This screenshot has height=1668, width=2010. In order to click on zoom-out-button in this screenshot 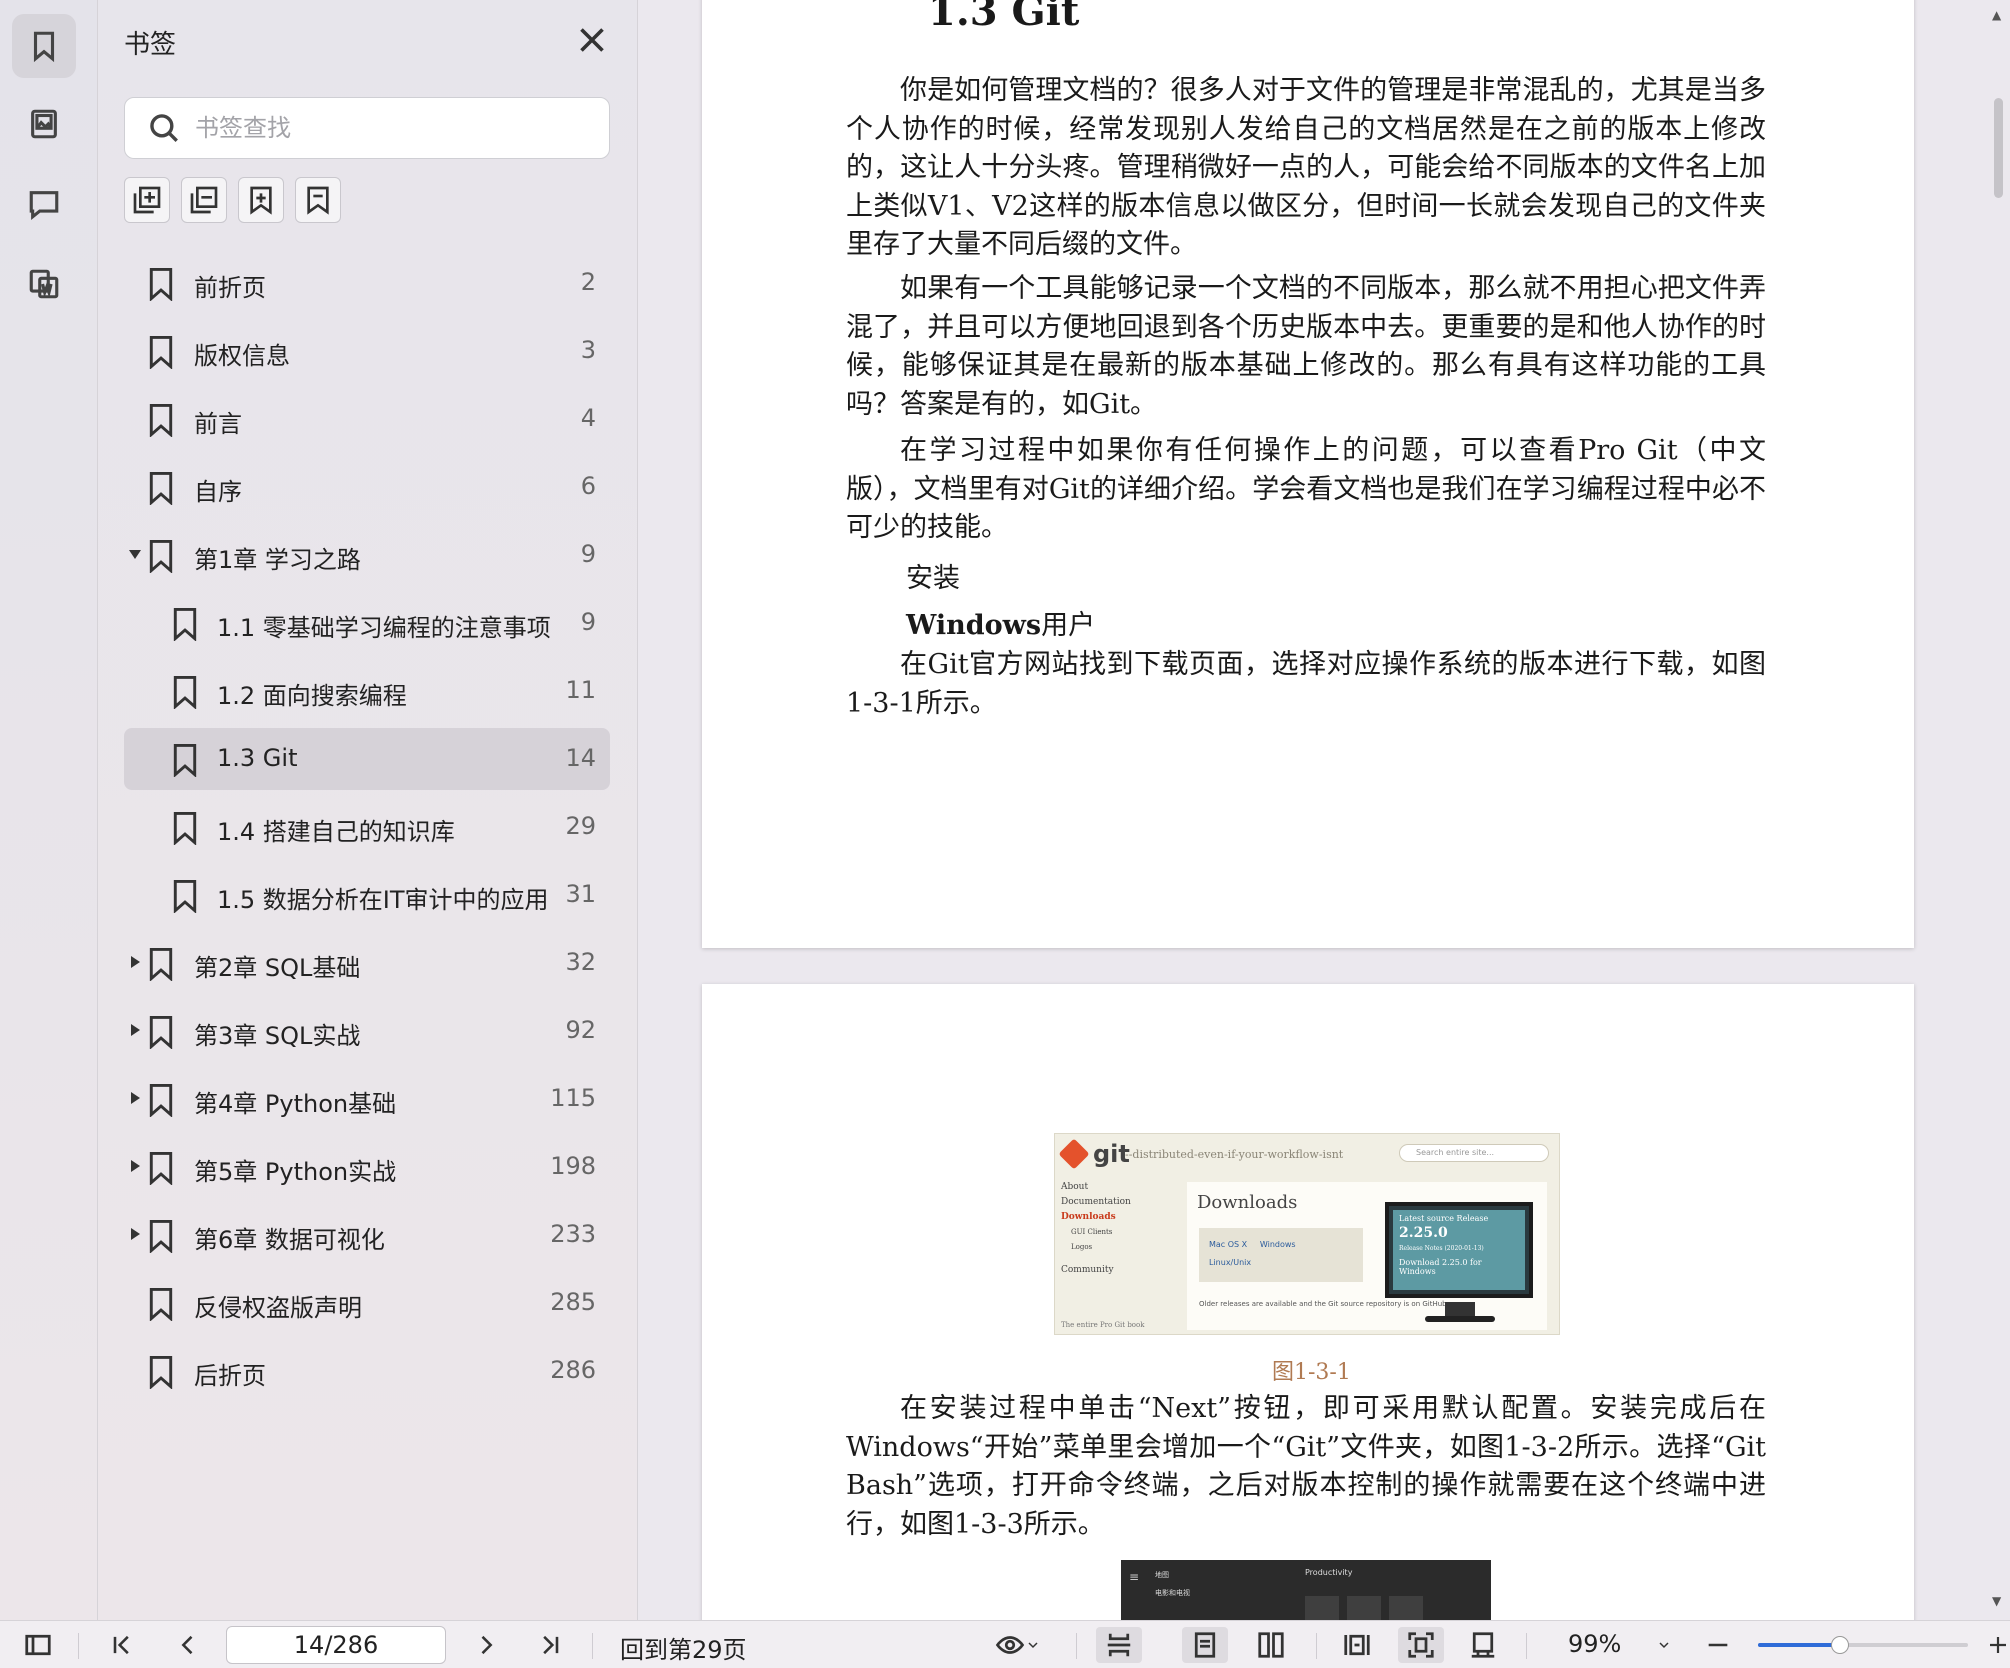, I will do `click(1718, 1645)`.